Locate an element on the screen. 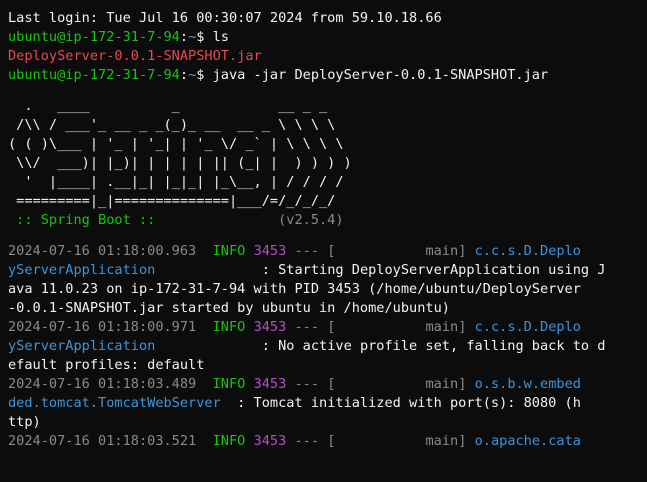 This screenshot has height=482, width=647. banner-line: ' |____| .__|_| |_|_| |_\__, | / / / / is located at coordinates (176, 182).